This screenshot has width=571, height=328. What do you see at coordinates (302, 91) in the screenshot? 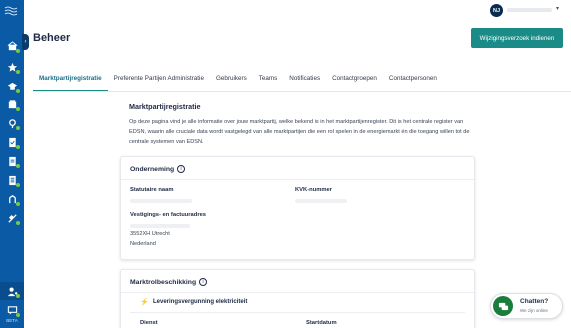
I see `tabs-divider` at bounding box center [302, 91].